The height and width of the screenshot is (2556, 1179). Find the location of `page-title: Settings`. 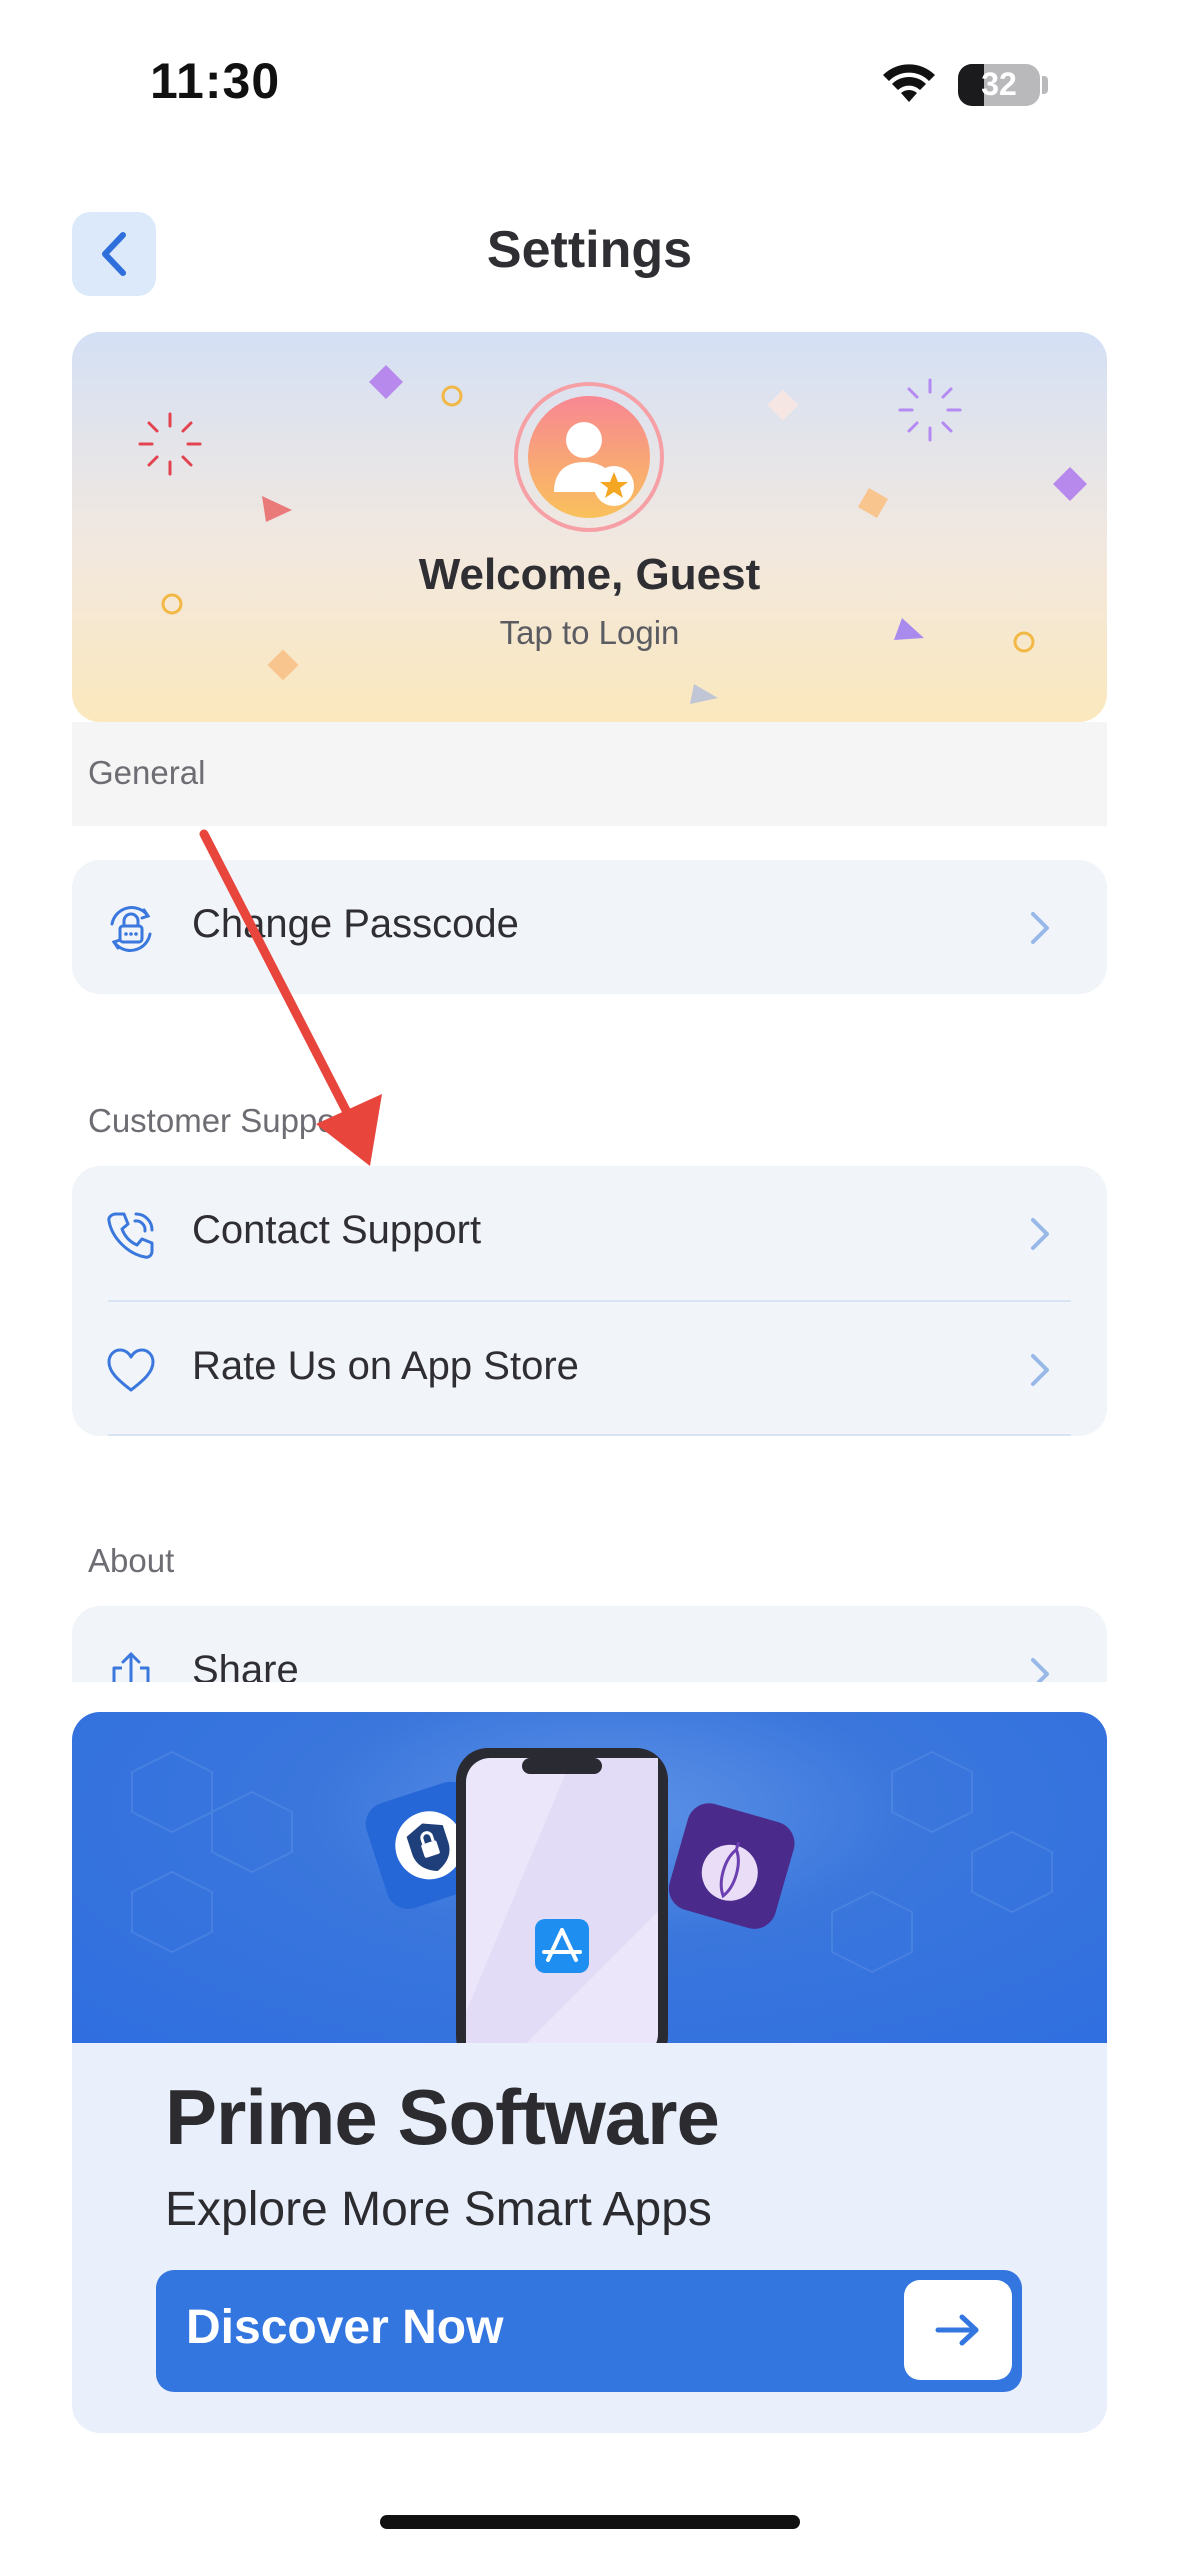

page-title: Settings is located at coordinates (589, 250).